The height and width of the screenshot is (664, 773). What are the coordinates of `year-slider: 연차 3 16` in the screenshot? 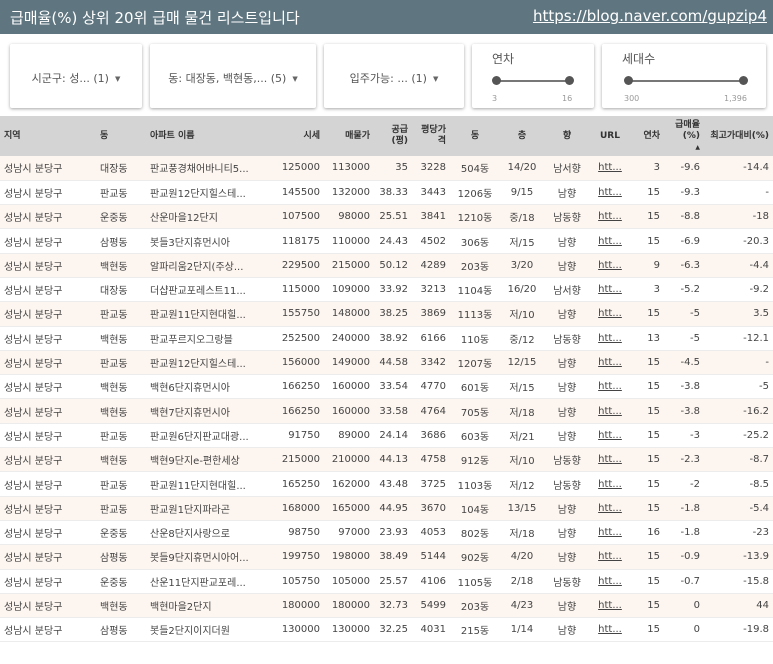 It's located at (533, 76).